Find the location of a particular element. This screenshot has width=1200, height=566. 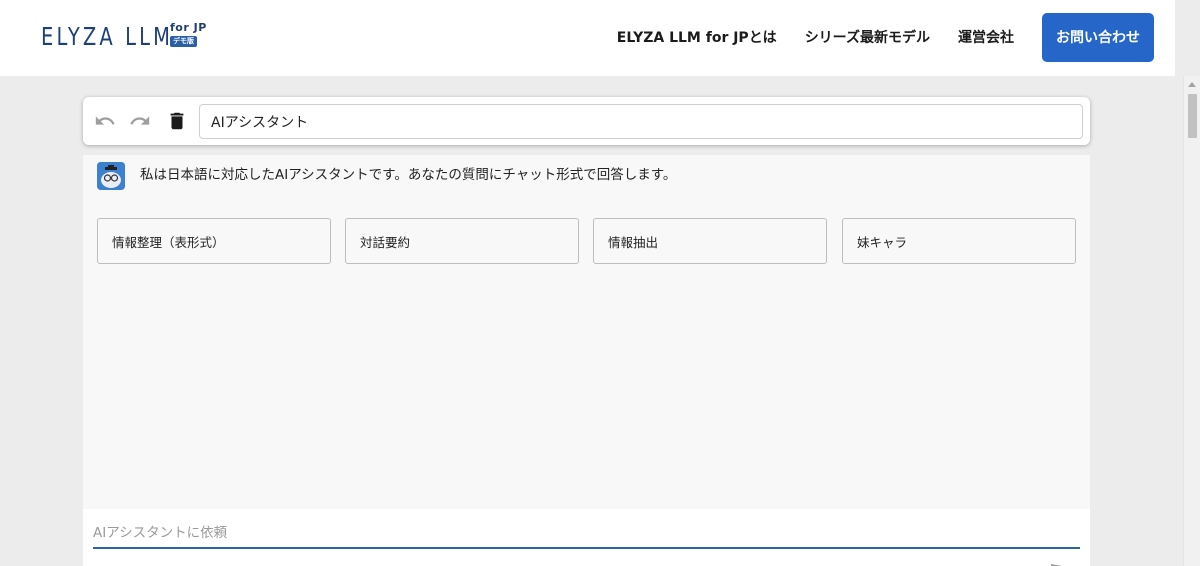

nav-link-company: 運営会社 is located at coordinates (986, 37).